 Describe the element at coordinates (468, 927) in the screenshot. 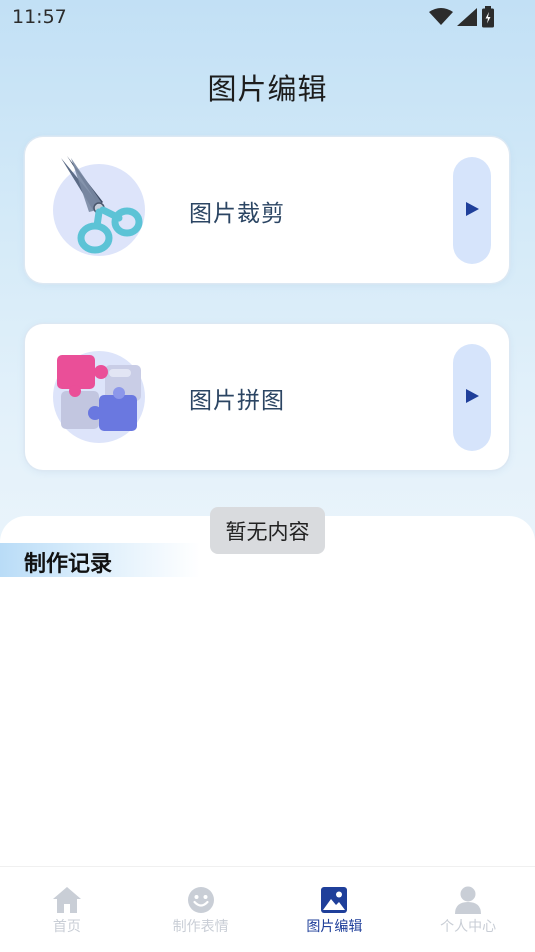

I see `tab-profile-label: 个人中心` at that location.